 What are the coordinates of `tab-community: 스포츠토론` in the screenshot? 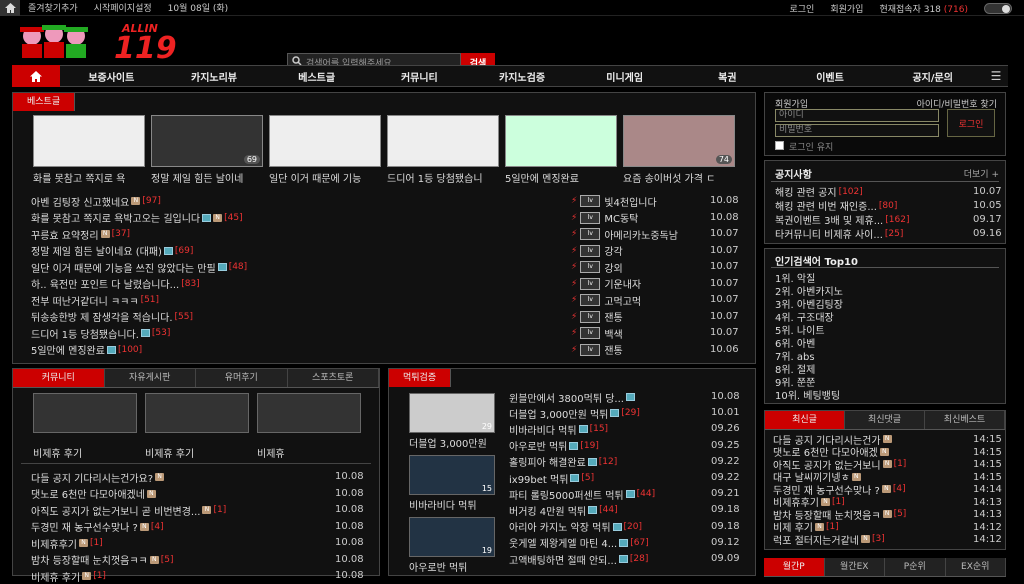 It's located at (333, 378).